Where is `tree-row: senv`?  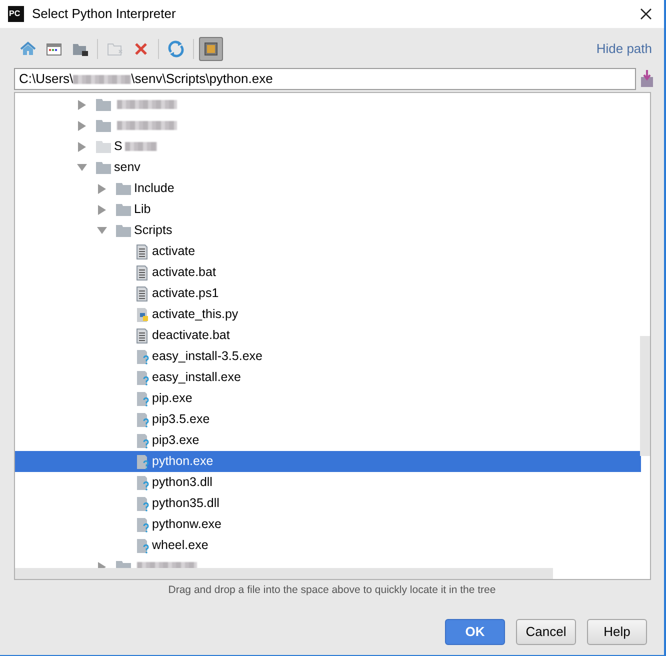 tree-row: senv is located at coordinates (328, 167).